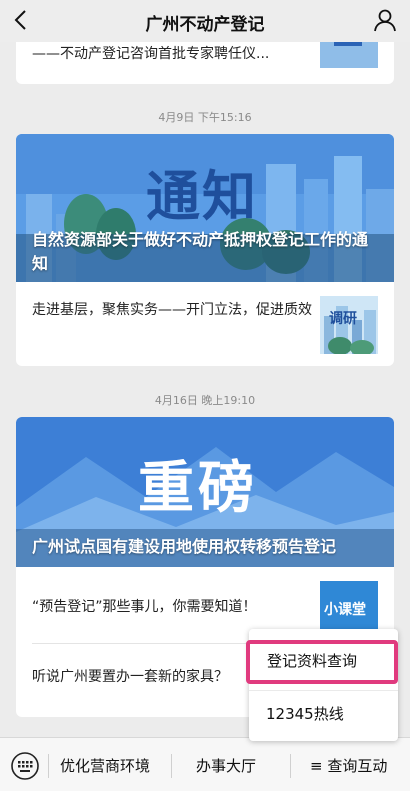 This screenshot has width=410, height=791. I want to click on list-item-title: “预告登记”那些事儿，你需要知道！, so click(144, 607).